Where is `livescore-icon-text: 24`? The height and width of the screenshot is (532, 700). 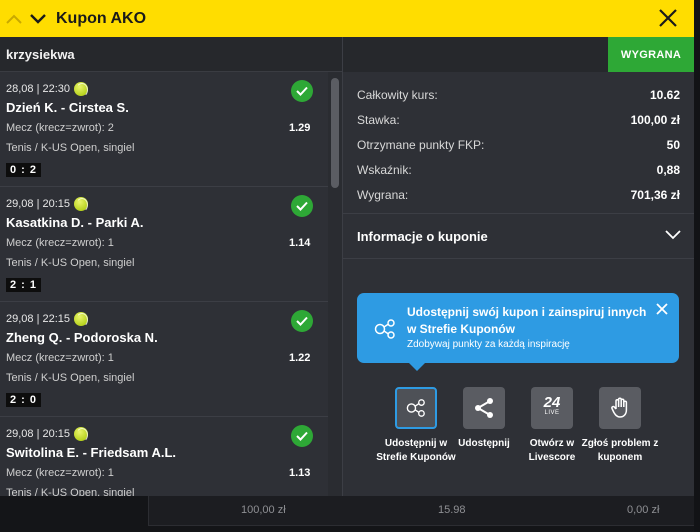 livescore-icon-text: 24 is located at coordinates (552, 402).